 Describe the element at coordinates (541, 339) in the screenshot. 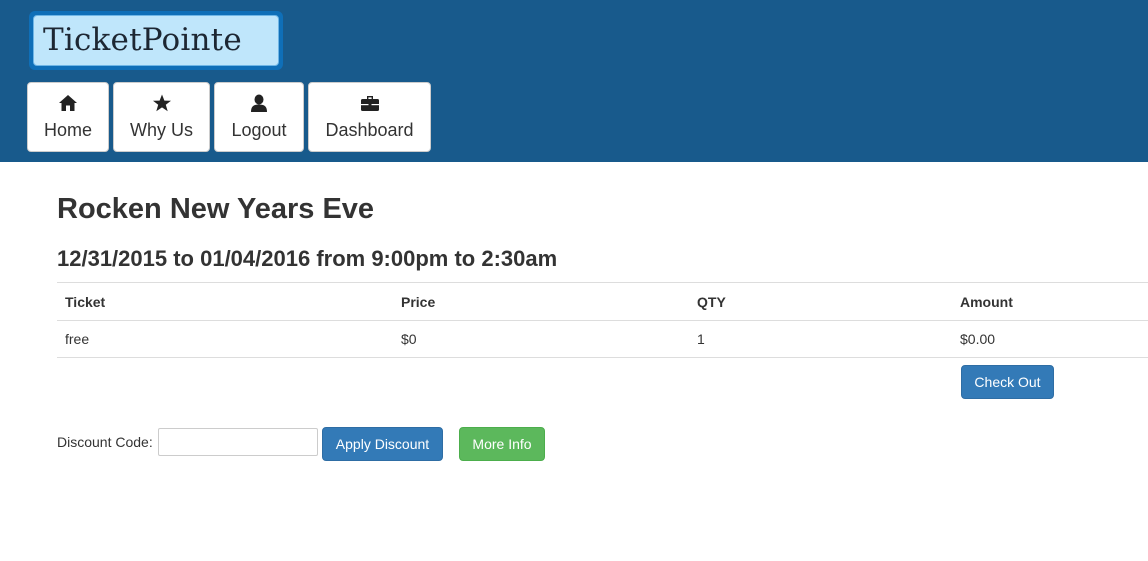

I see `ticket-price-cell: $0` at that location.